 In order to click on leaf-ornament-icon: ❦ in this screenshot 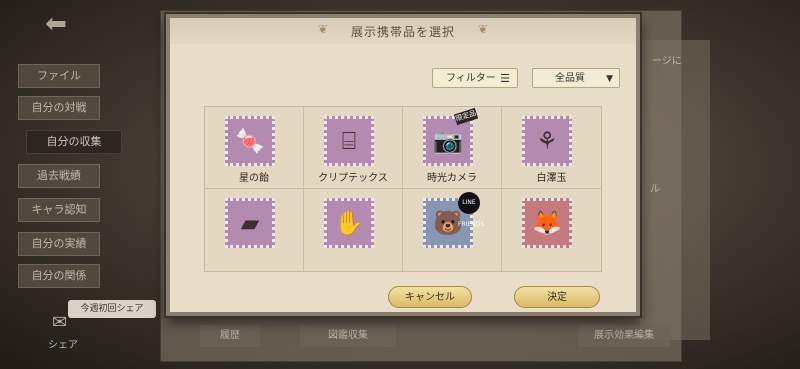, I will do `click(483, 29)`.